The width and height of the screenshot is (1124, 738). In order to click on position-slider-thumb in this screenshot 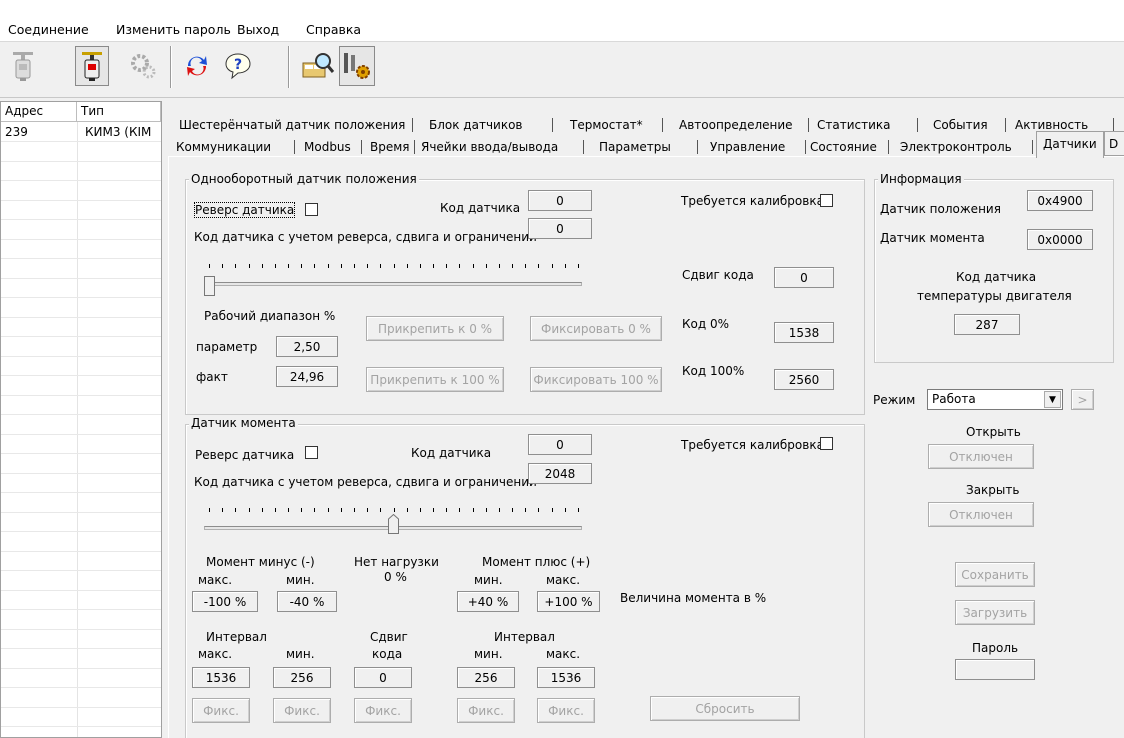, I will do `click(209, 286)`.